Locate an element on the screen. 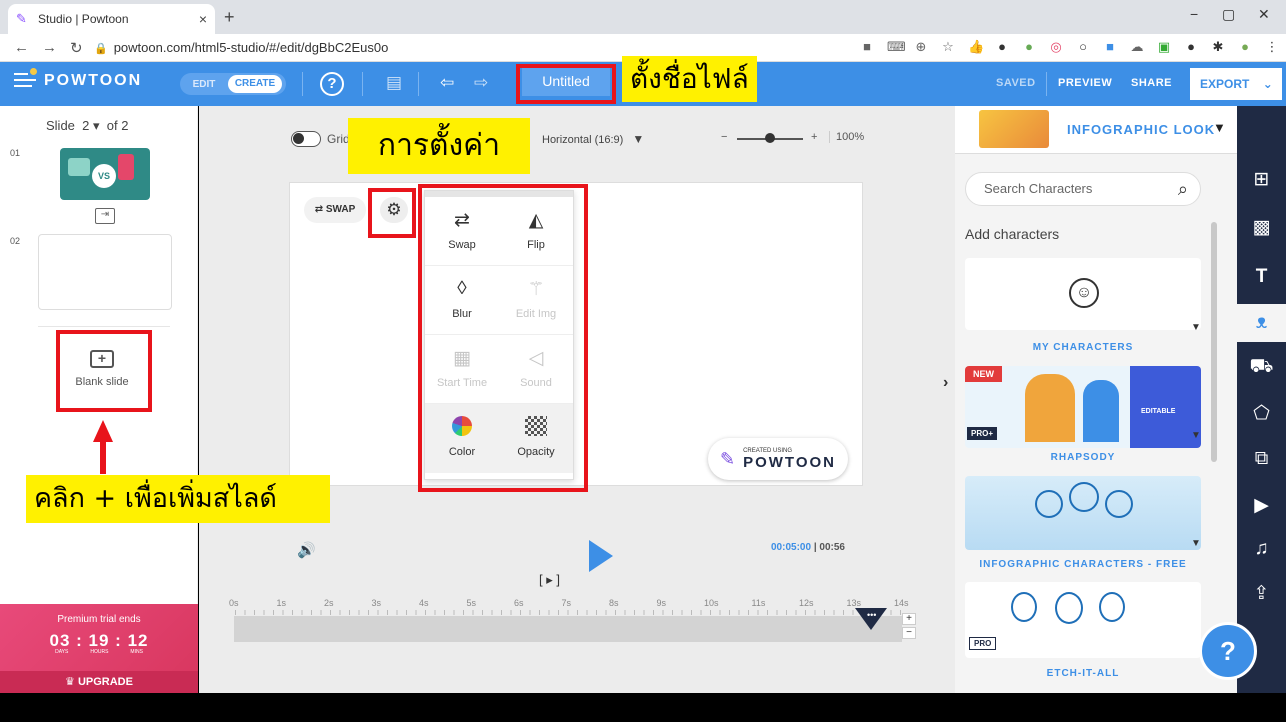  extension-green-icon: ● is located at coordinates (1029, 47).